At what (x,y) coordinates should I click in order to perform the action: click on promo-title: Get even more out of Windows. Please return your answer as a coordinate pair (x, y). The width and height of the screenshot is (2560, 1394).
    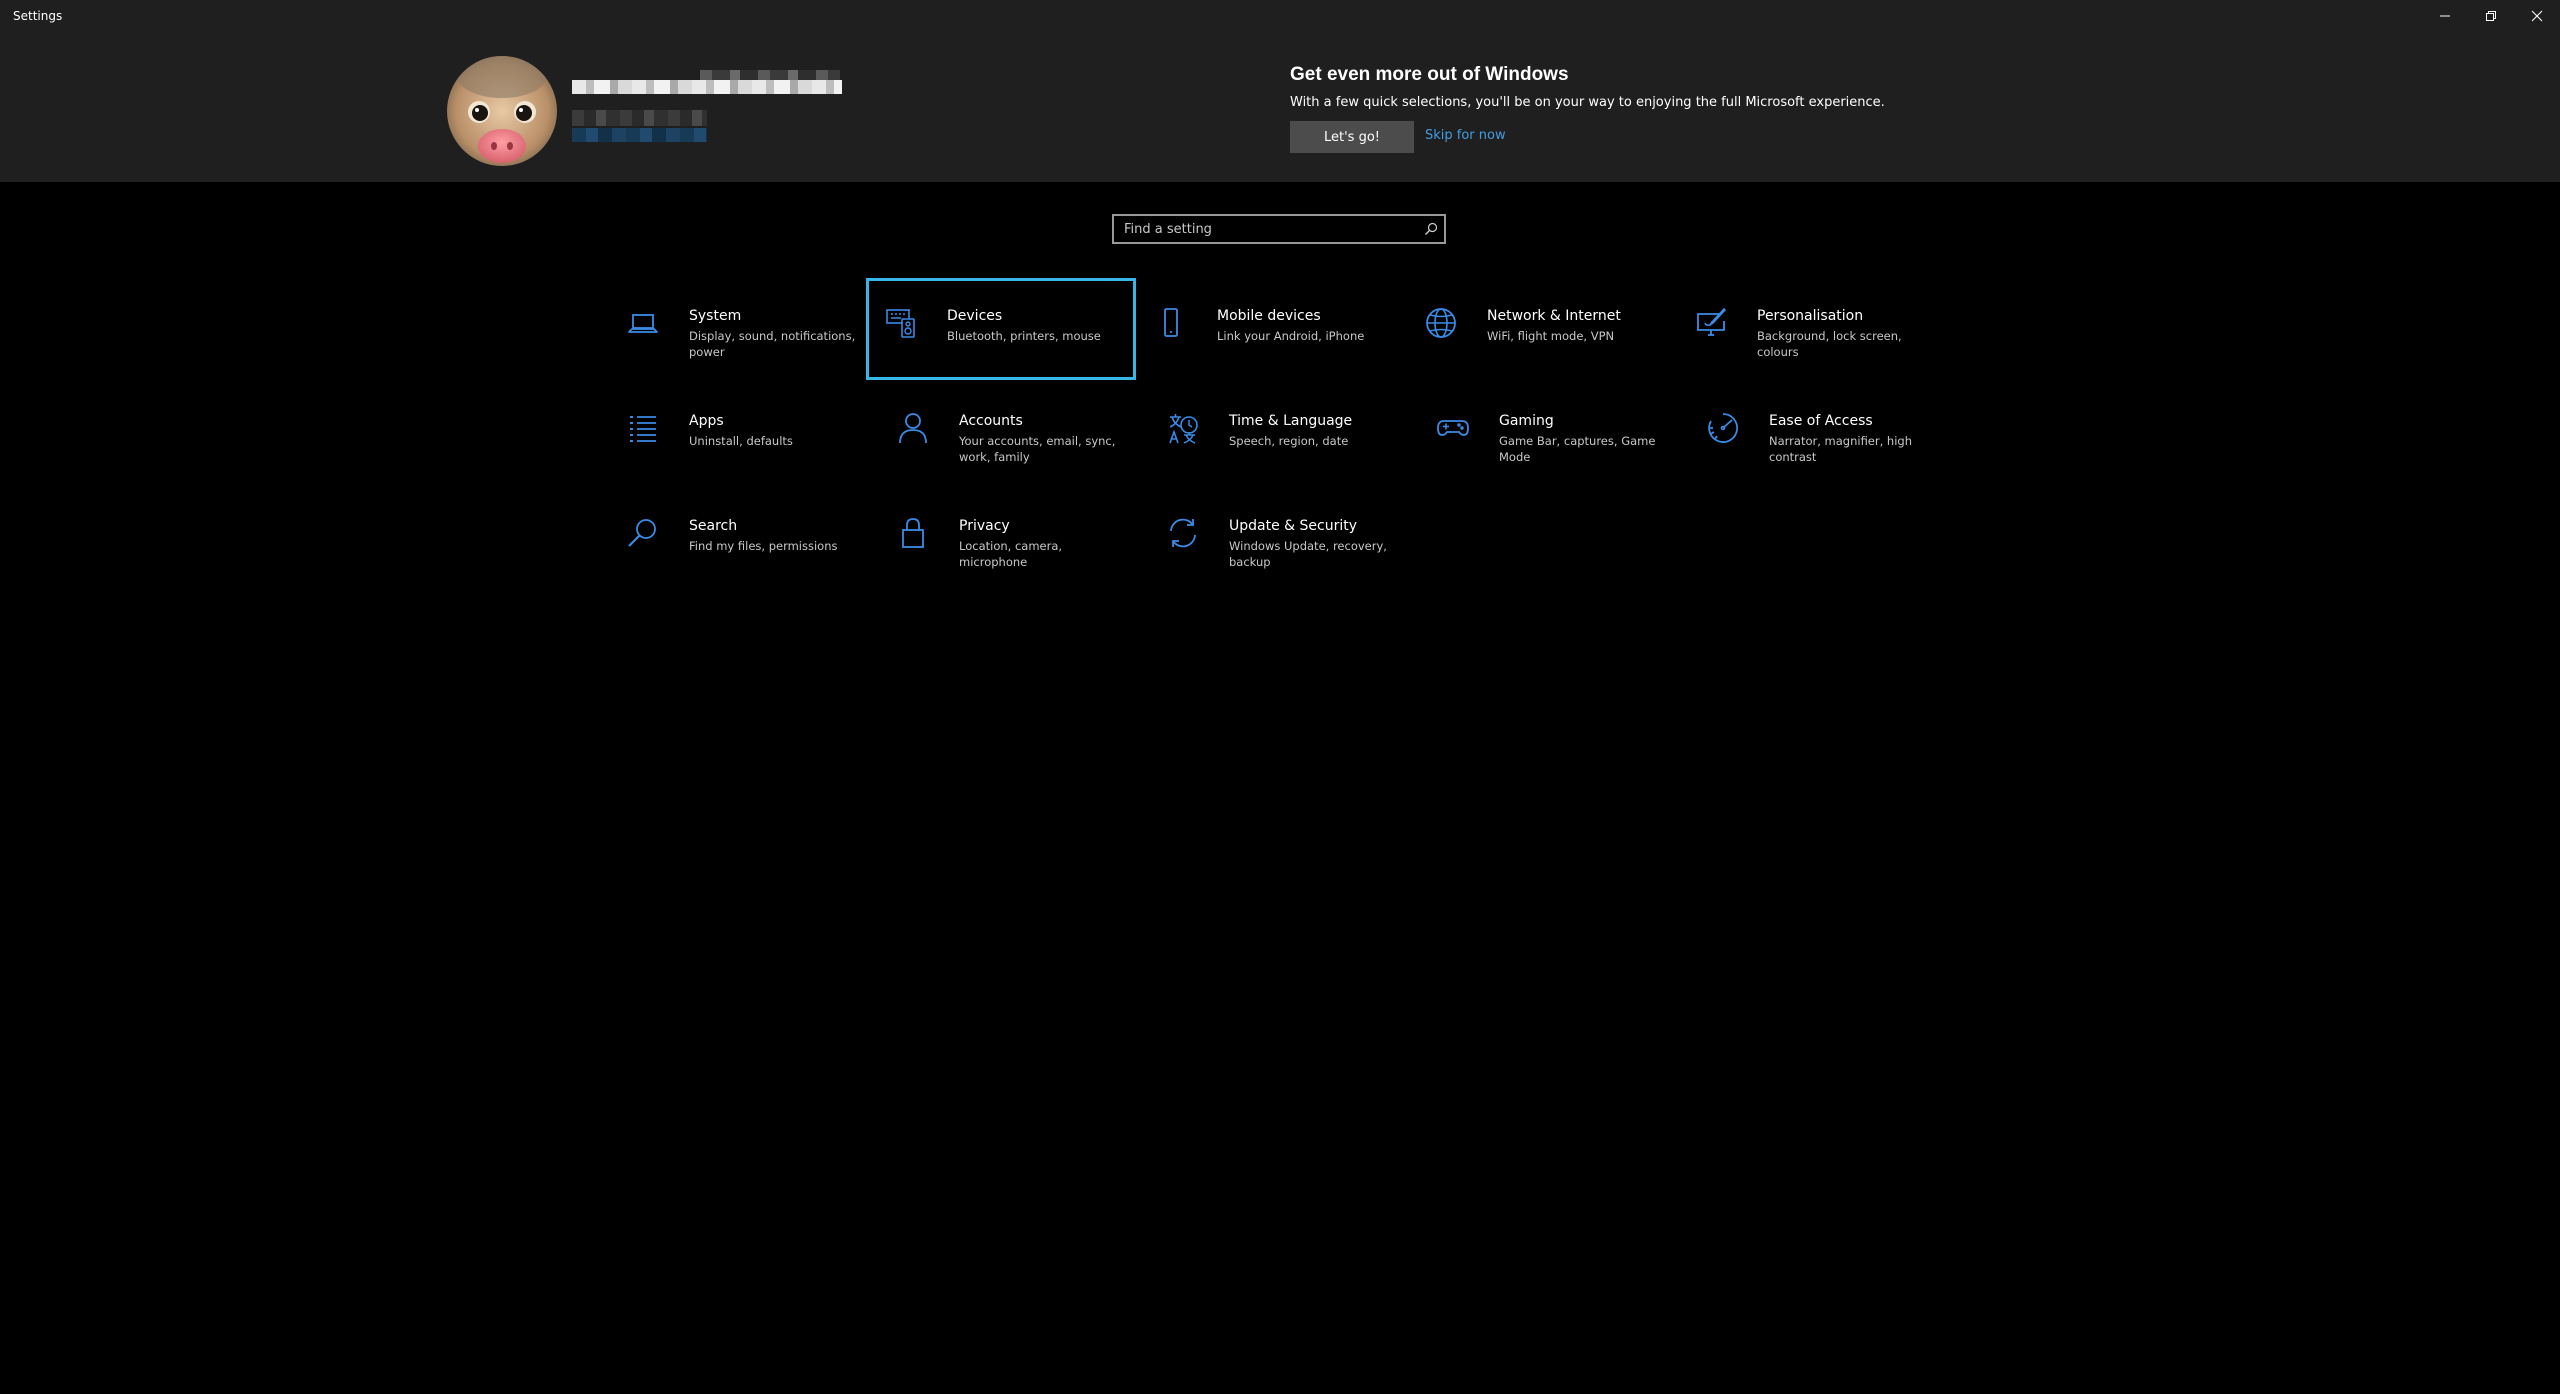
    Looking at the image, I should click on (1429, 74).